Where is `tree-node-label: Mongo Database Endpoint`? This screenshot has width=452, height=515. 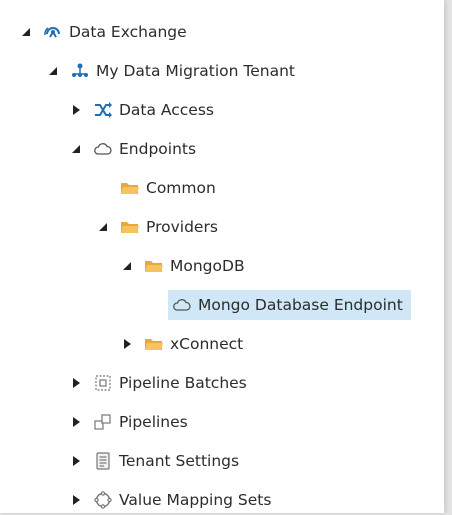
tree-node-label: Mongo Database Endpoint is located at coordinates (300, 305).